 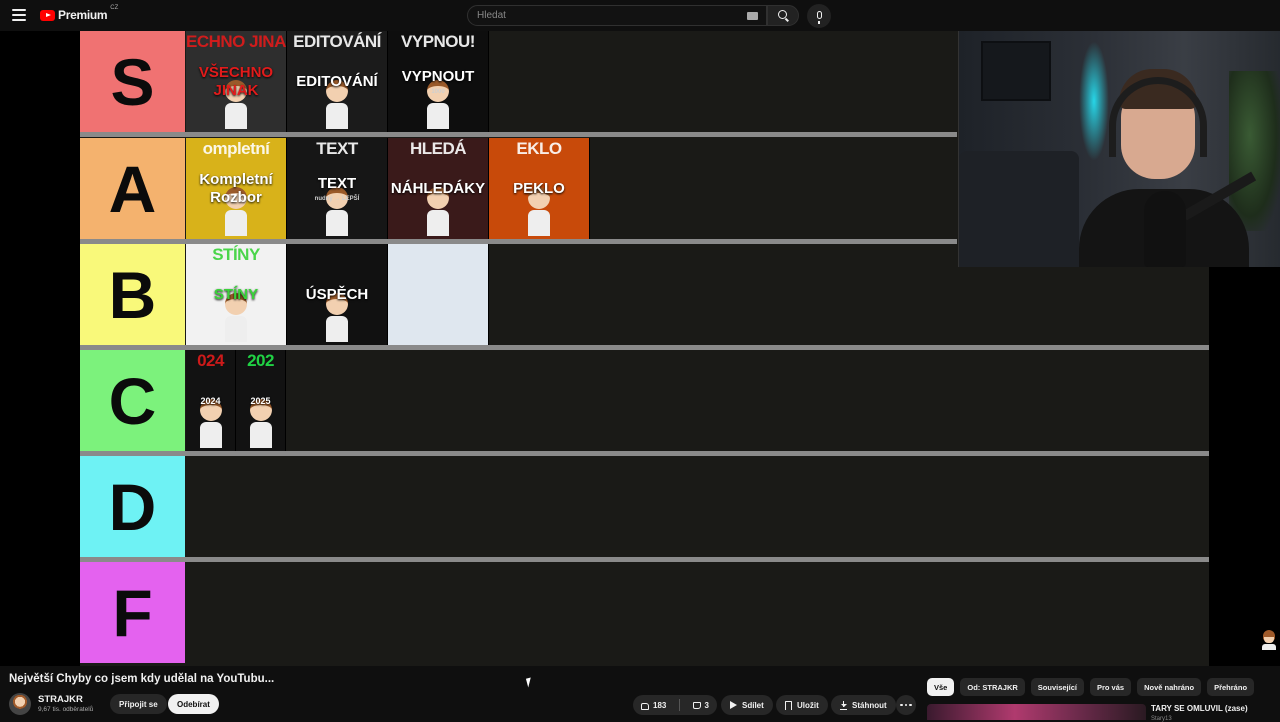 I want to click on recommended-video-thumbnail, so click(x=1036, y=712).